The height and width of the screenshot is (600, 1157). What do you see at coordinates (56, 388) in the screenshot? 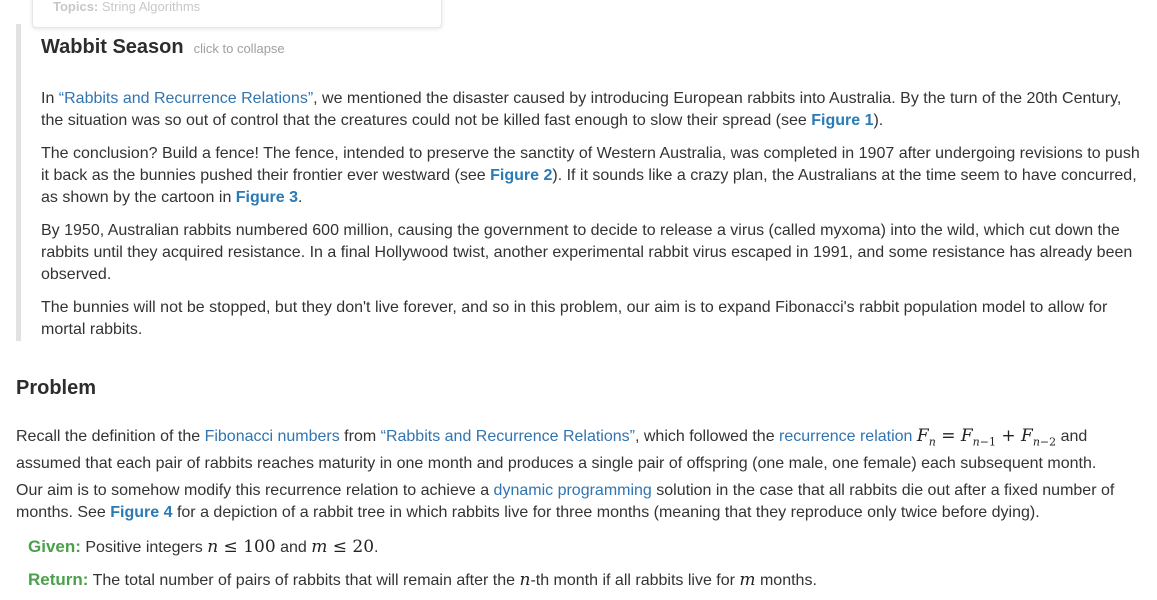
I see `problem-heading: Problem` at bounding box center [56, 388].